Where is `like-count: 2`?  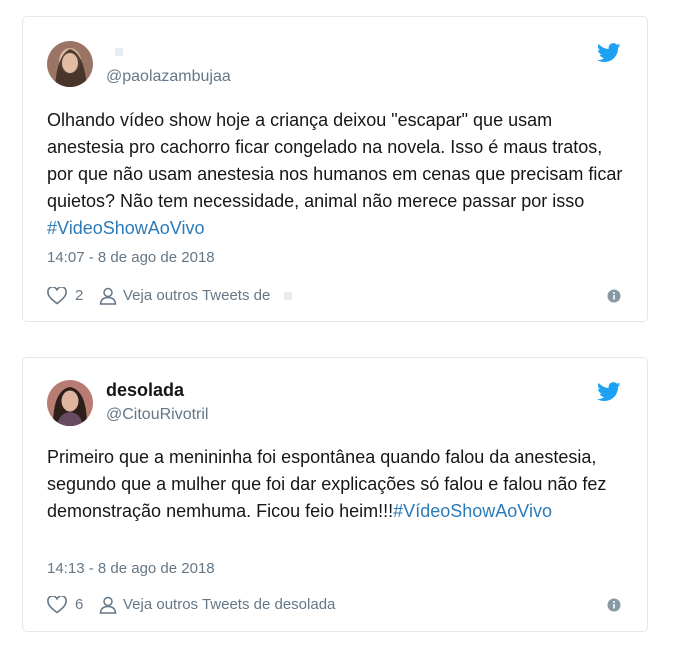 like-count: 2 is located at coordinates (79, 295).